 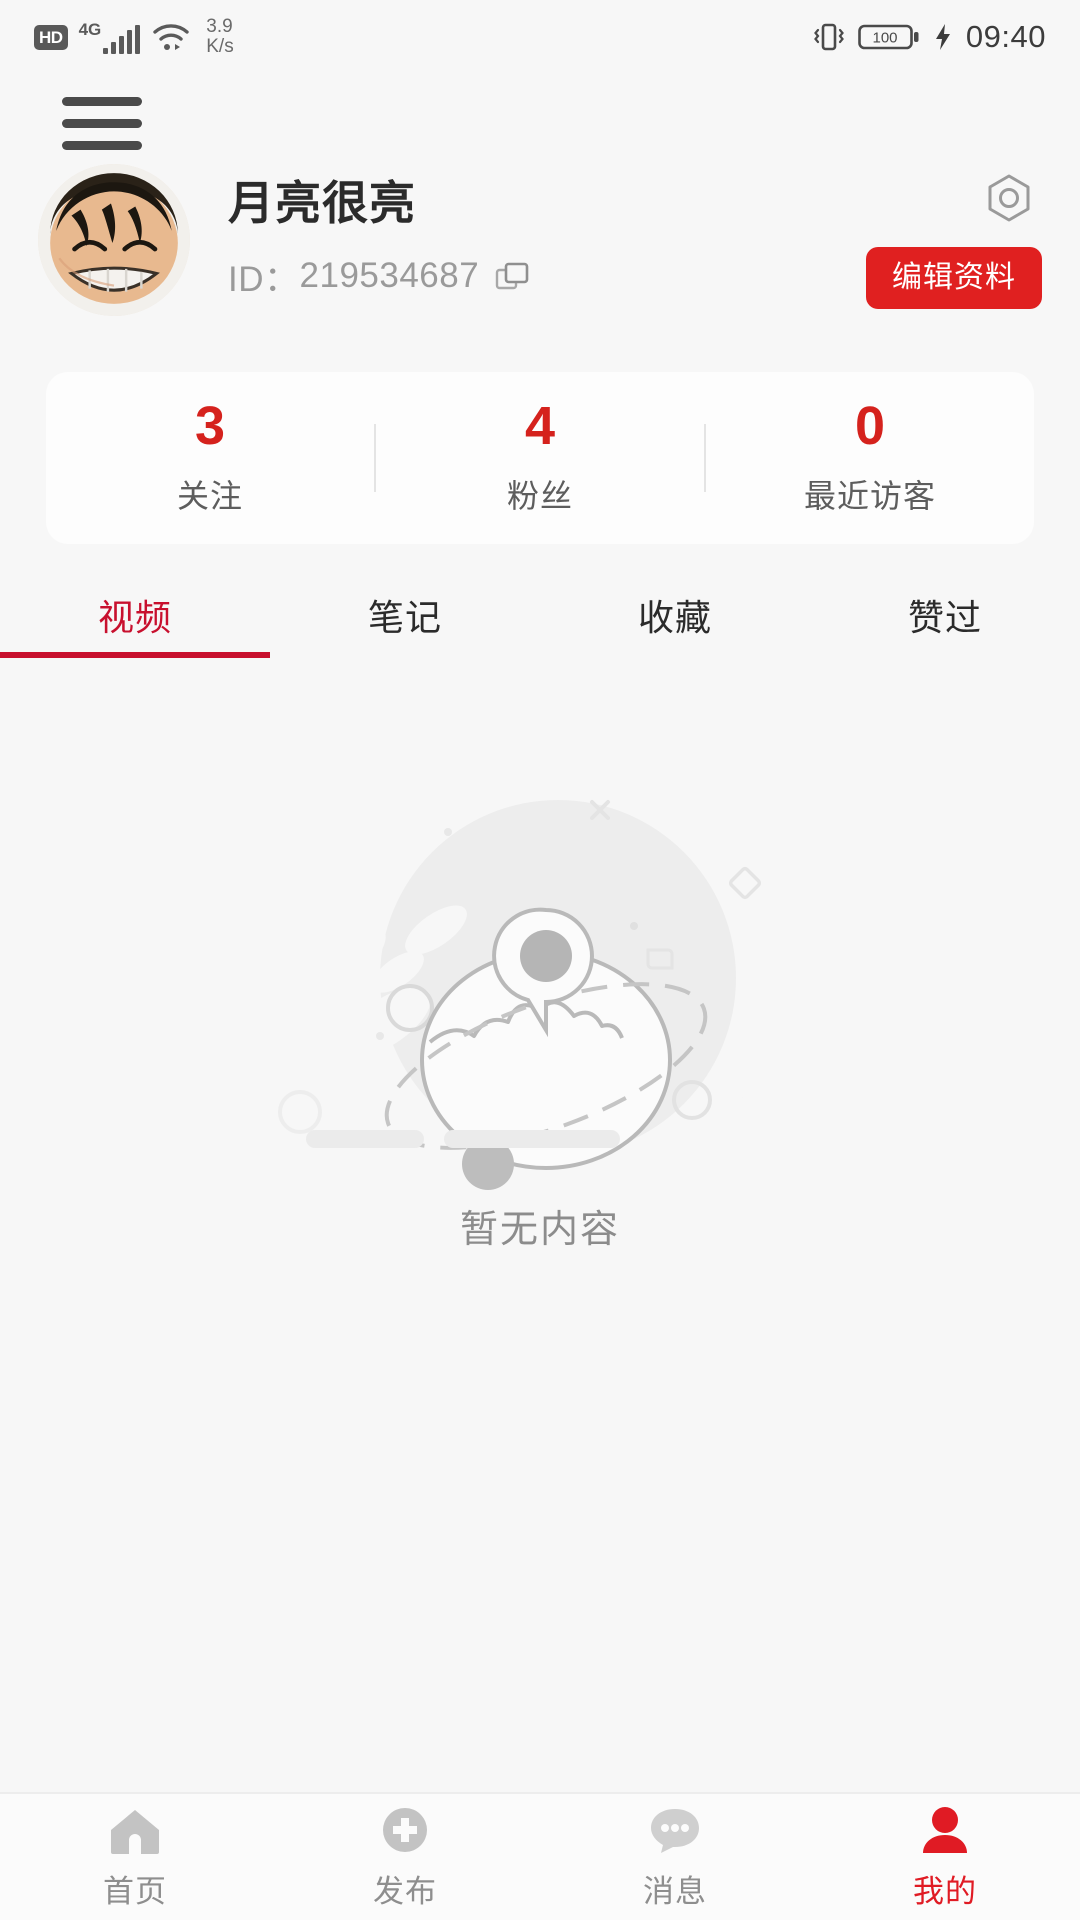 I want to click on copy-icon, so click(x=512, y=276).